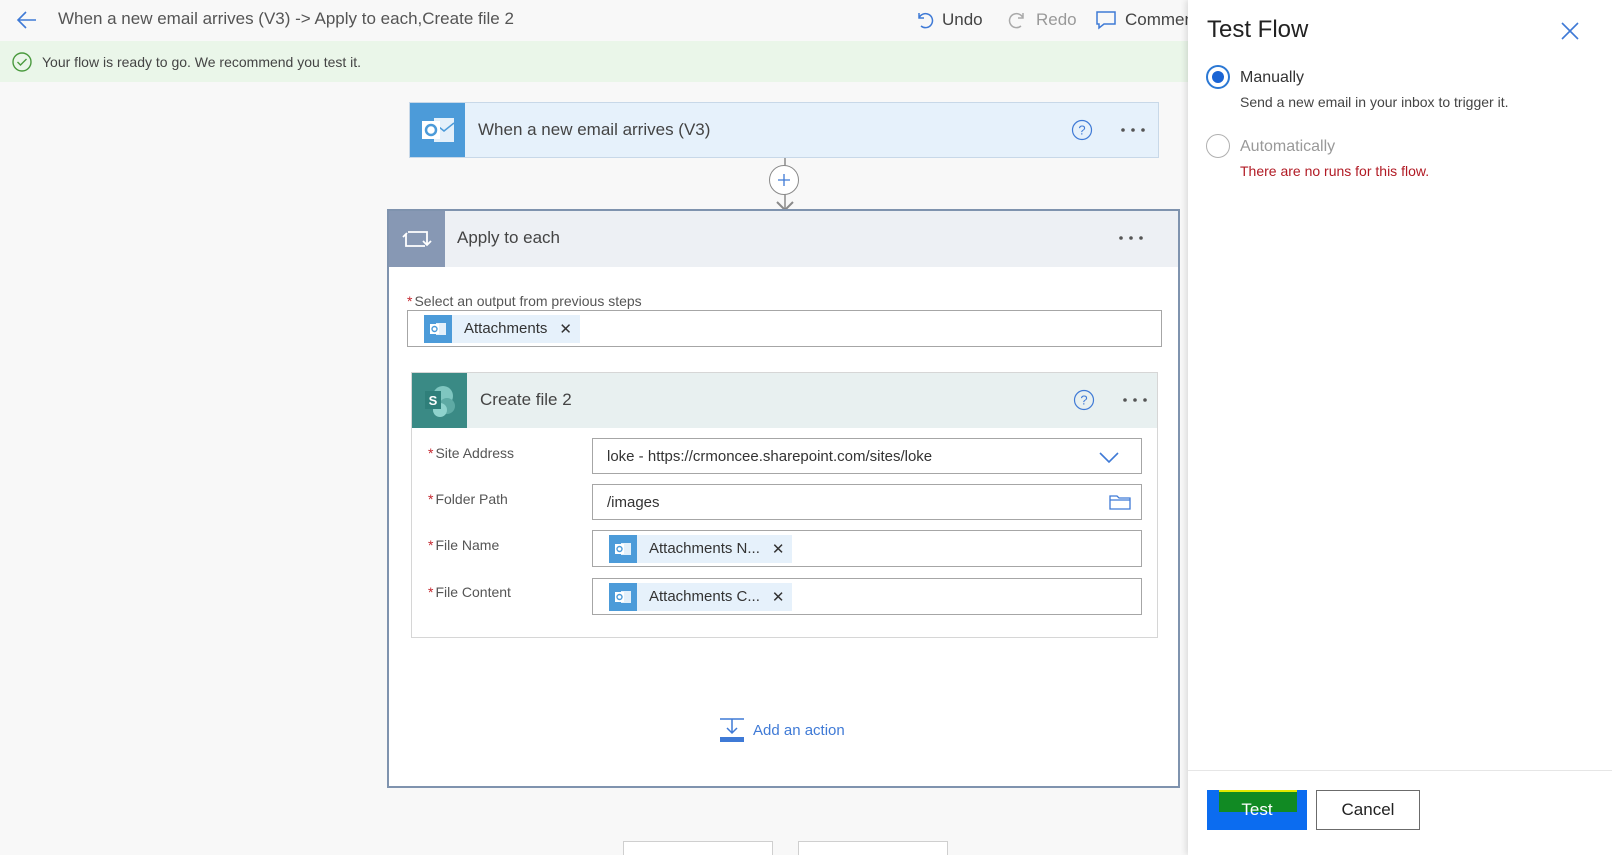 The image size is (1612, 855). What do you see at coordinates (27, 20) in the screenshot?
I see `back-arrow-icon` at bounding box center [27, 20].